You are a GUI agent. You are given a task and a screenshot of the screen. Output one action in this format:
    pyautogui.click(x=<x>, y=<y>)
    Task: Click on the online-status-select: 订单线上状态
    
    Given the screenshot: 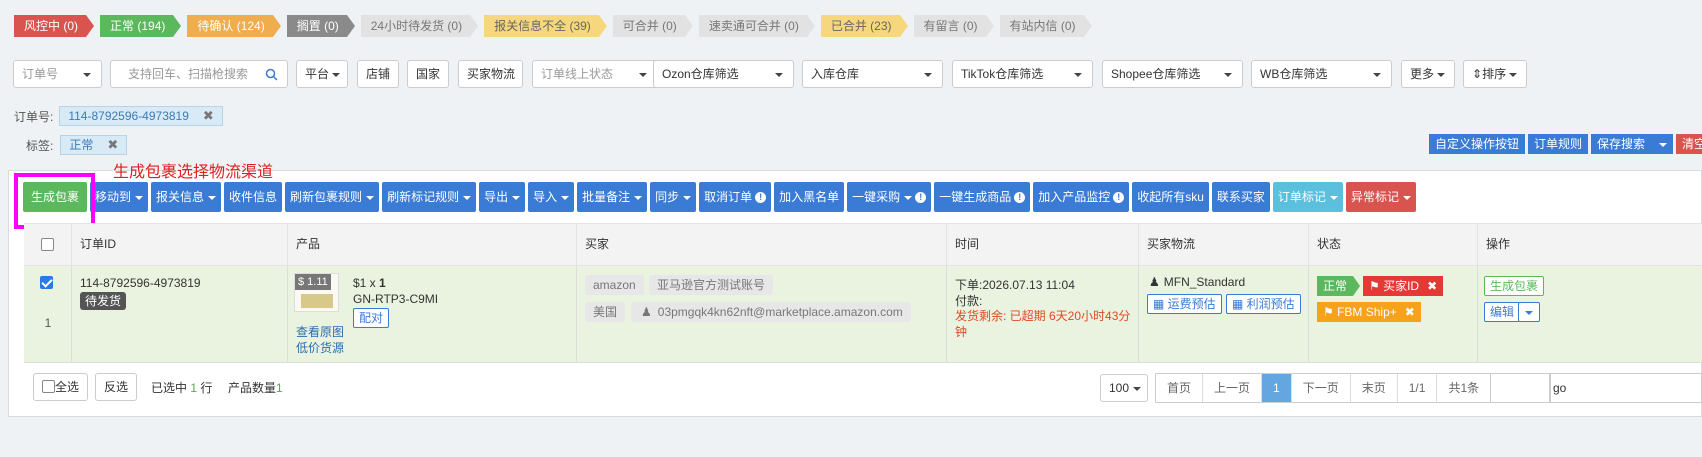 What is the action you would take?
    pyautogui.click(x=595, y=74)
    